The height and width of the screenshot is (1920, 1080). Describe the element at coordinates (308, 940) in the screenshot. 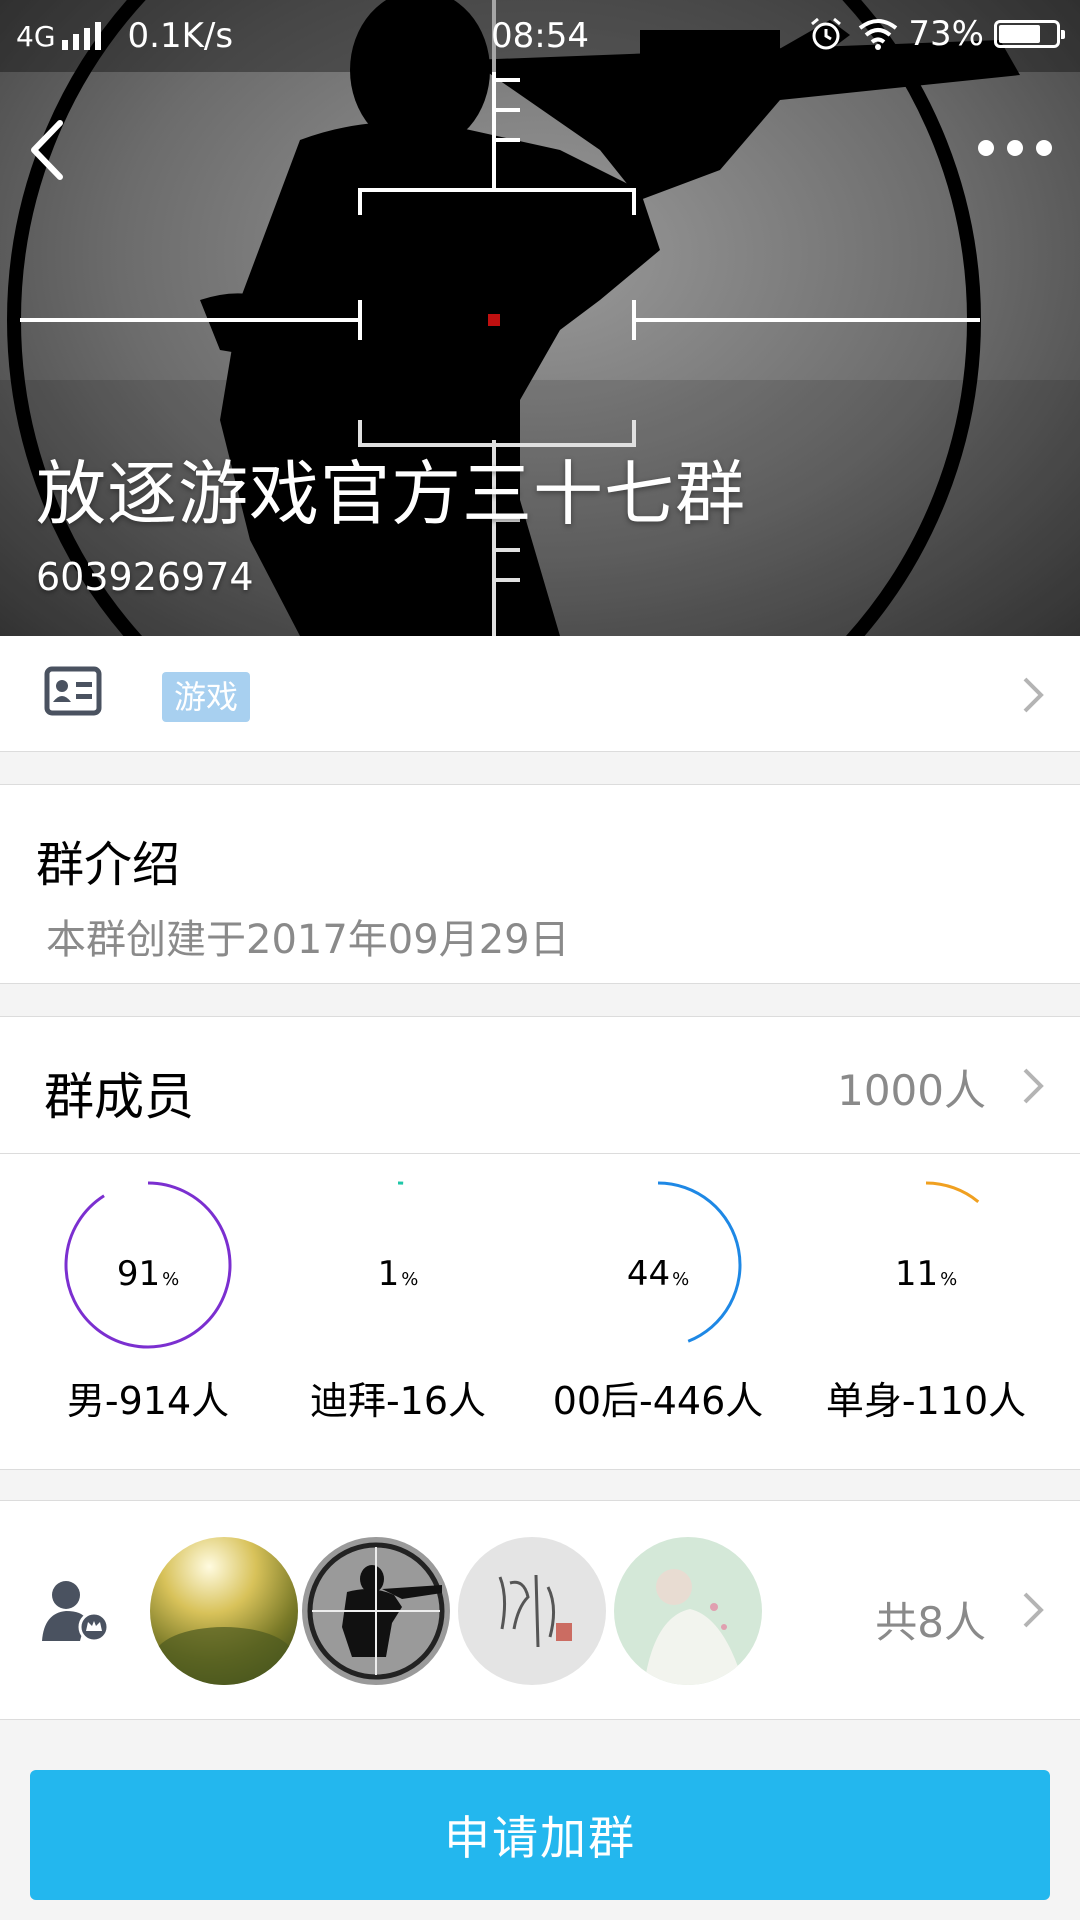

I see `intro-text: 本群创建于2017年09月29日` at that location.